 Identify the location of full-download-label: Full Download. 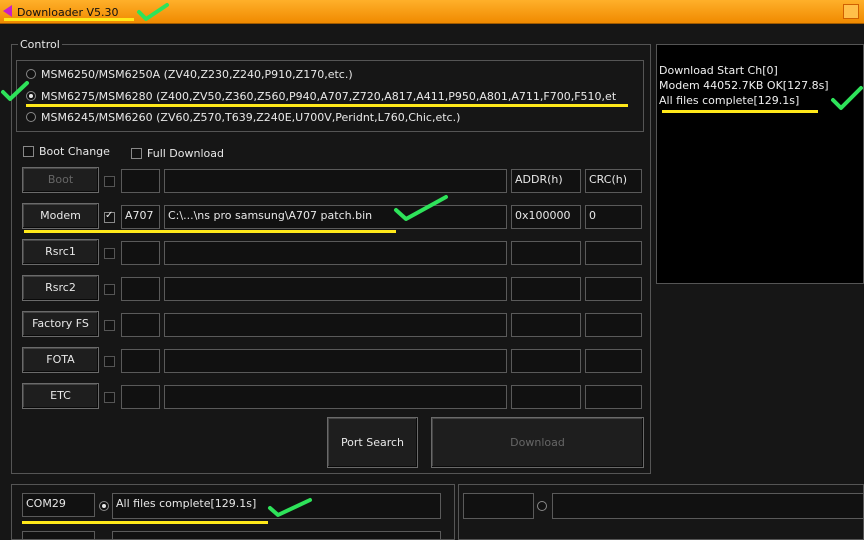
(185, 153).